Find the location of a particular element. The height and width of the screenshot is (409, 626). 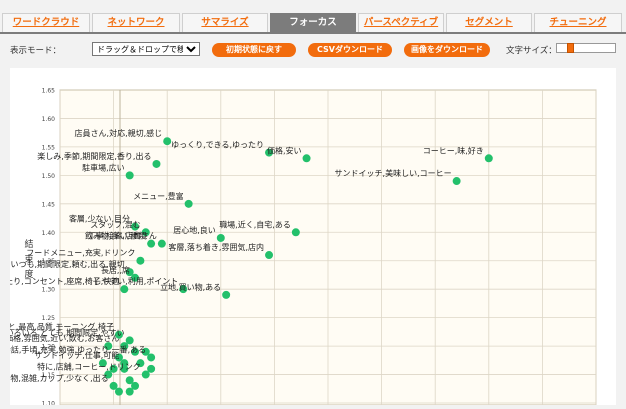

csv-download-button: CSVダウンロード is located at coordinates (350, 50).